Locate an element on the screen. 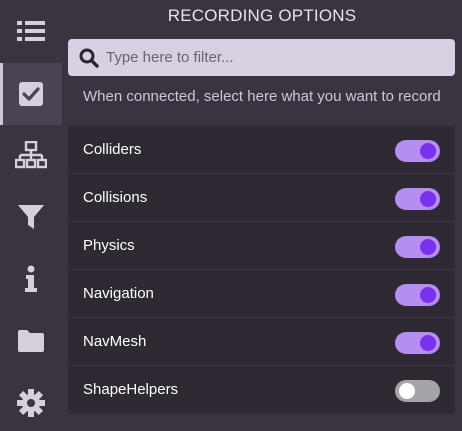 The height and width of the screenshot is (431, 462). page-title: RECORDING OPTIONS is located at coordinates (262, 15).